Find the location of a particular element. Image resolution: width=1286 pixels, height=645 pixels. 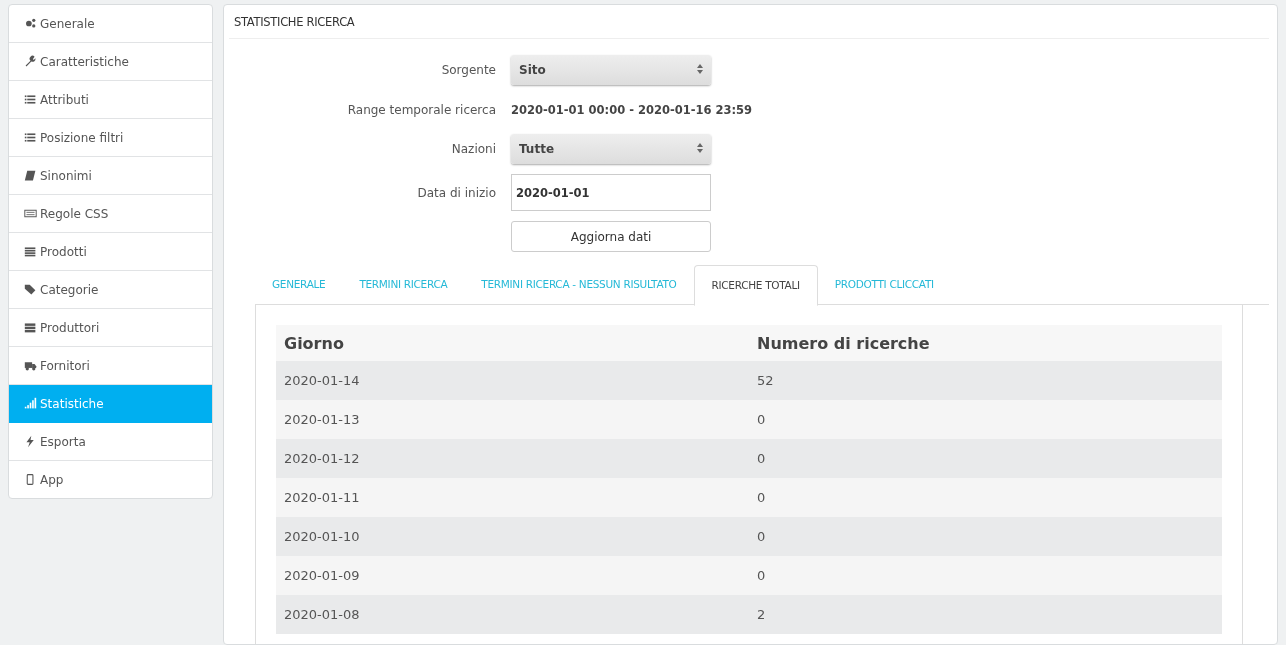

date-range-value: 2020-01-01 00:00 - 2020-01-16 23:59 is located at coordinates (632, 109).